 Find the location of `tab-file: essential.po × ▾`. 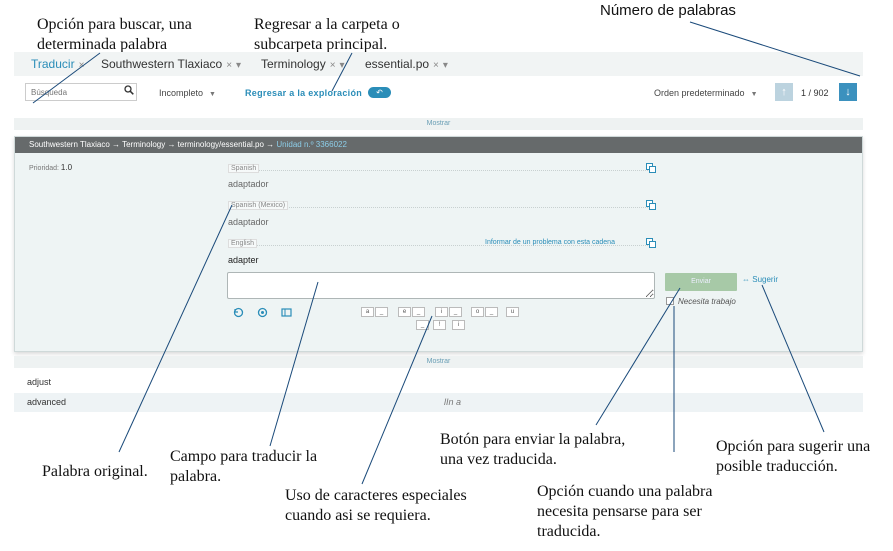

tab-file: essential.po × ▾ is located at coordinates (406, 64).